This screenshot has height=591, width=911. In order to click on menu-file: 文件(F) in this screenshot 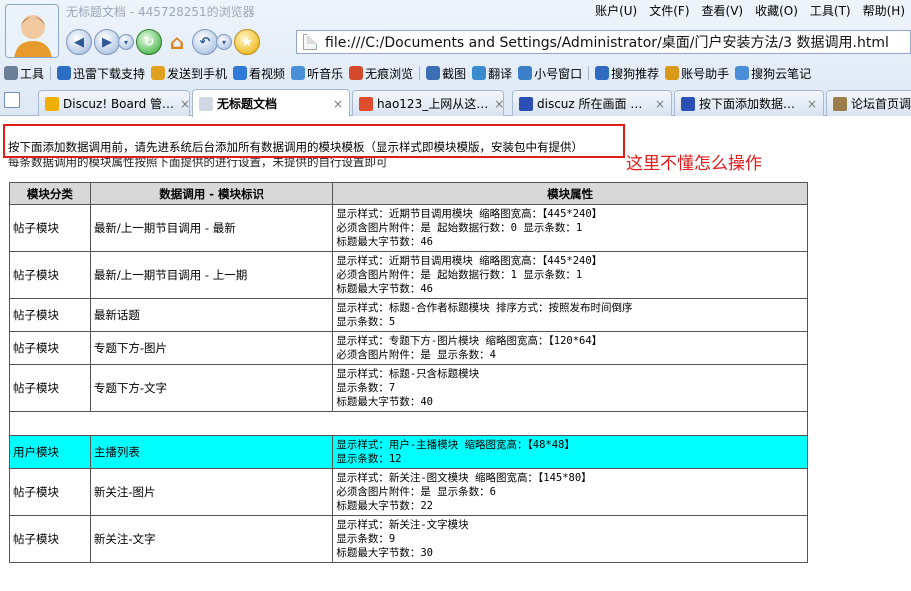, I will do `click(669, 10)`.